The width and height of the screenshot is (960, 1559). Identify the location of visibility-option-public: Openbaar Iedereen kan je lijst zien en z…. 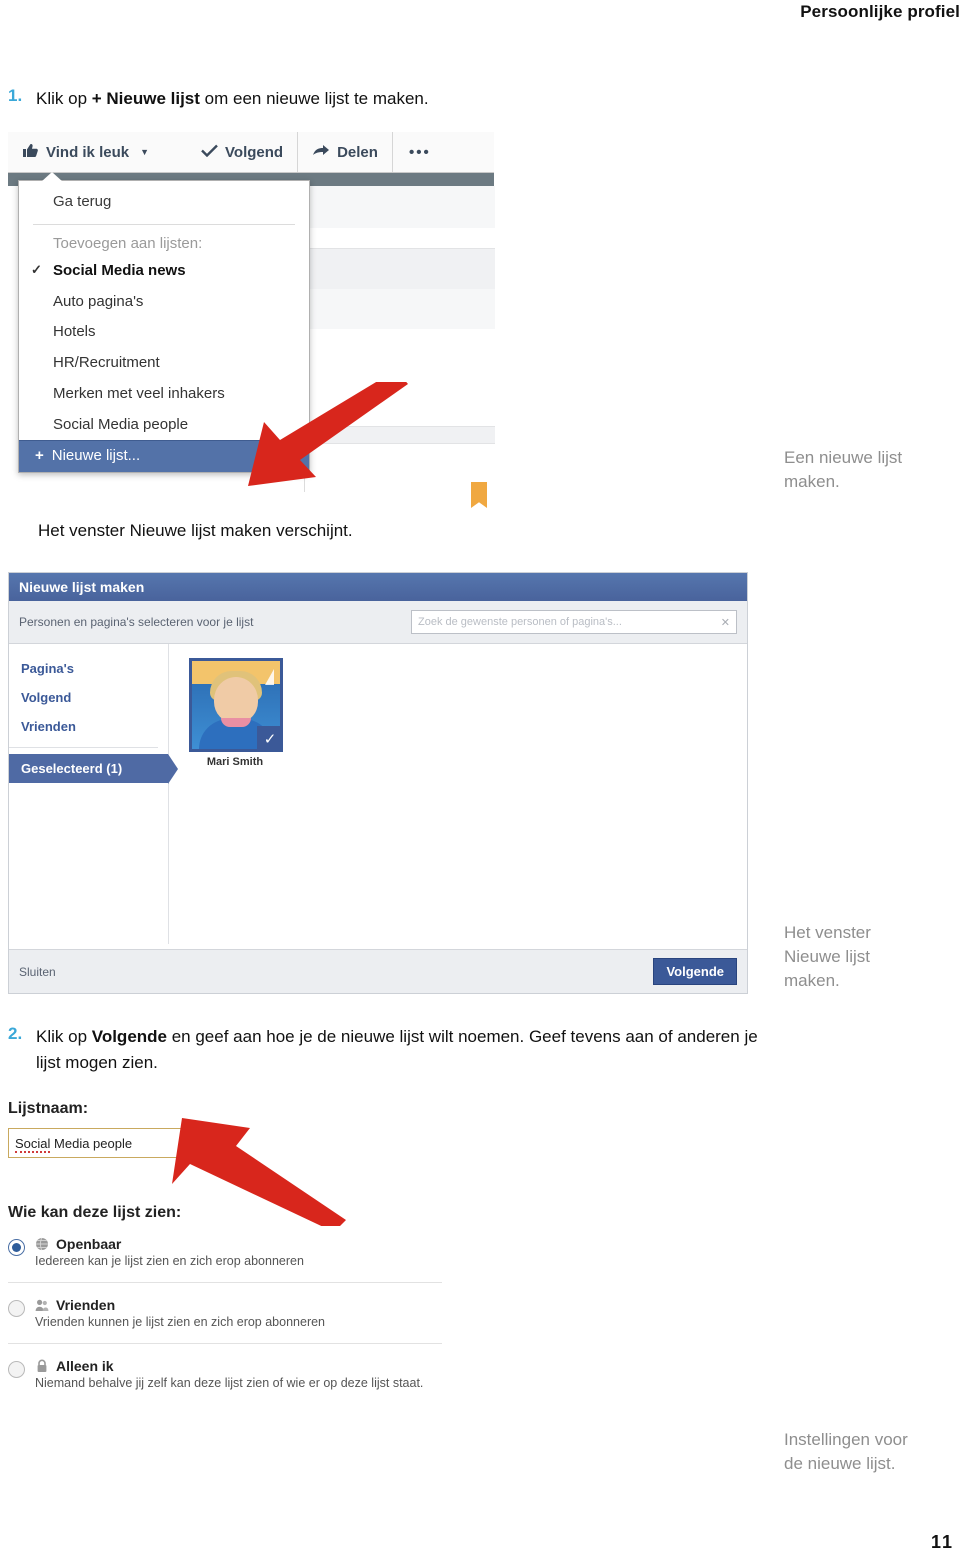
(225, 1252).